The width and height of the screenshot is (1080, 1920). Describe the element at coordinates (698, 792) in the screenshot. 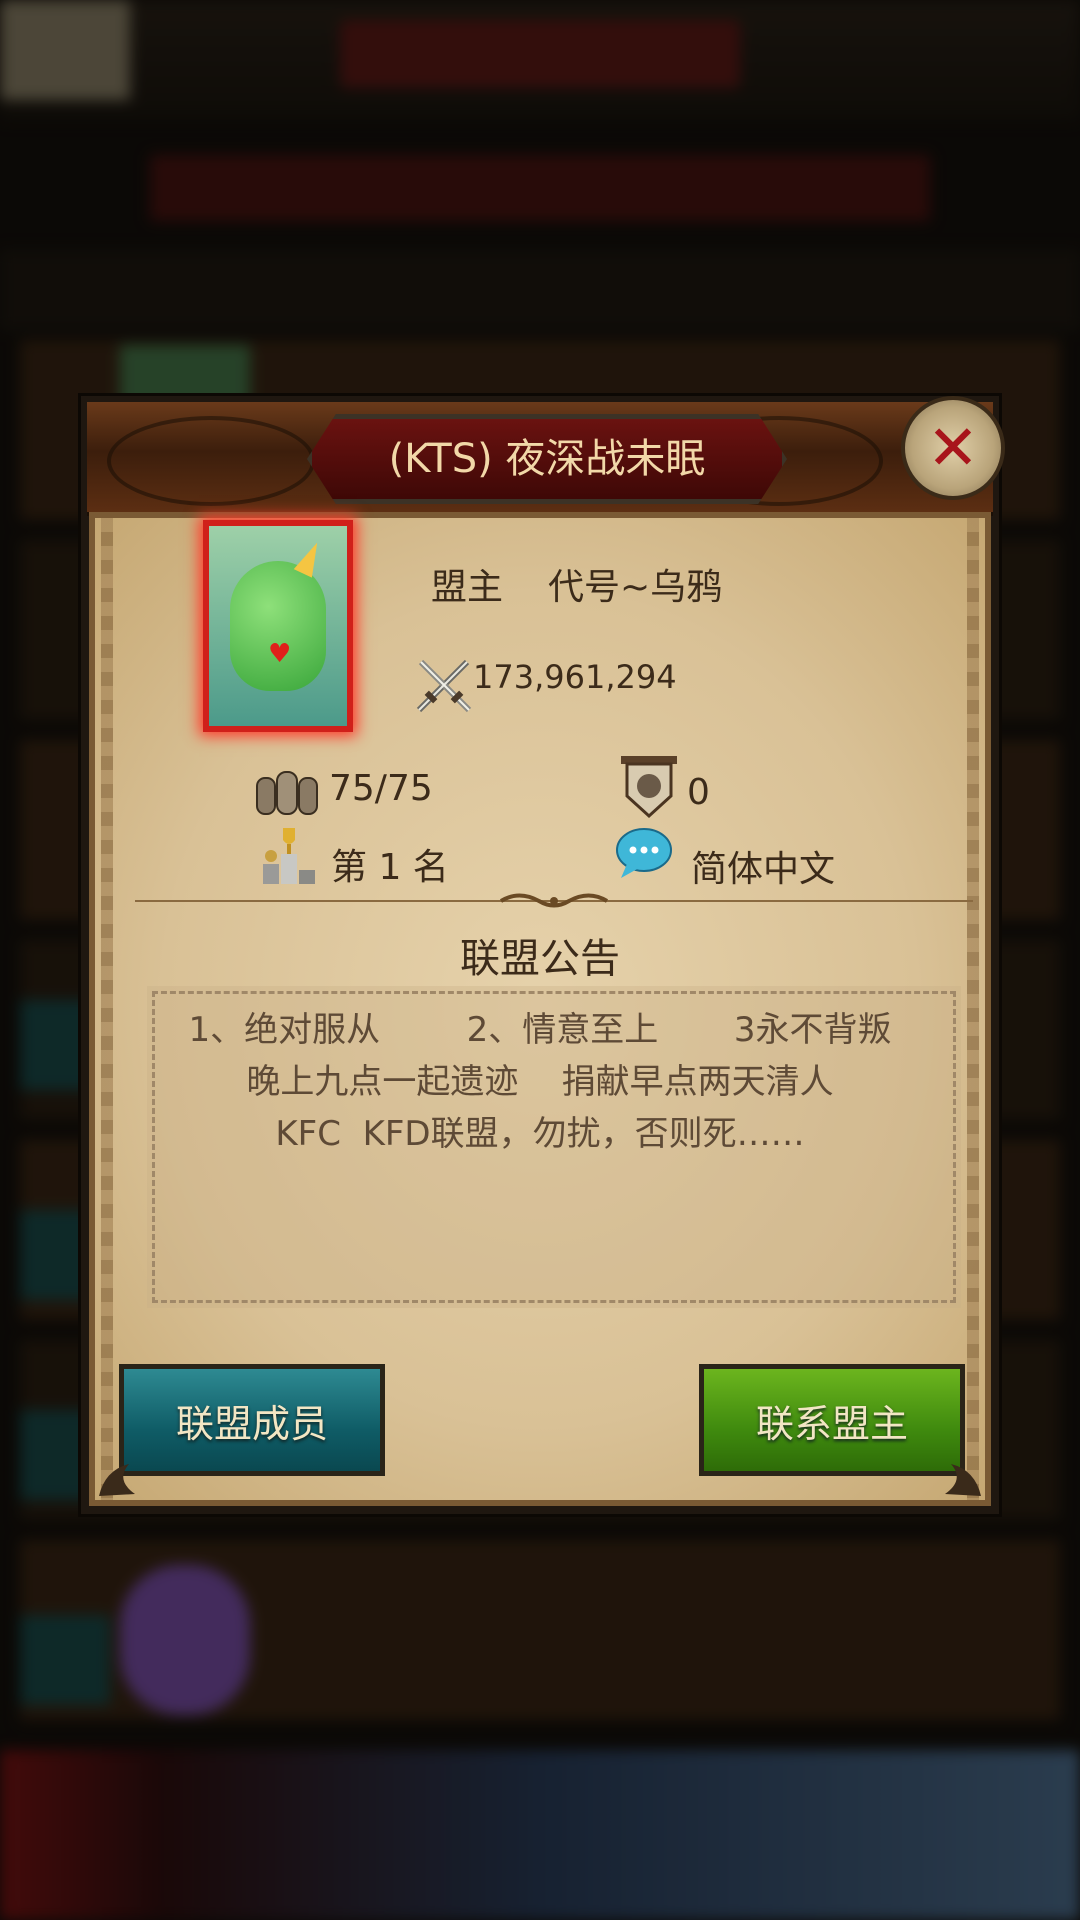

I see `fortress-count: 0` at that location.